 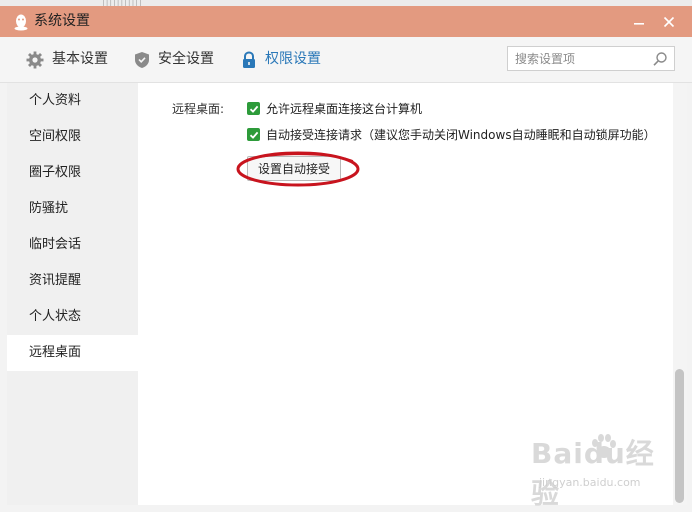 I want to click on settings-toolbar: 基本设置 安全设置 权限设置, so click(x=346, y=60).